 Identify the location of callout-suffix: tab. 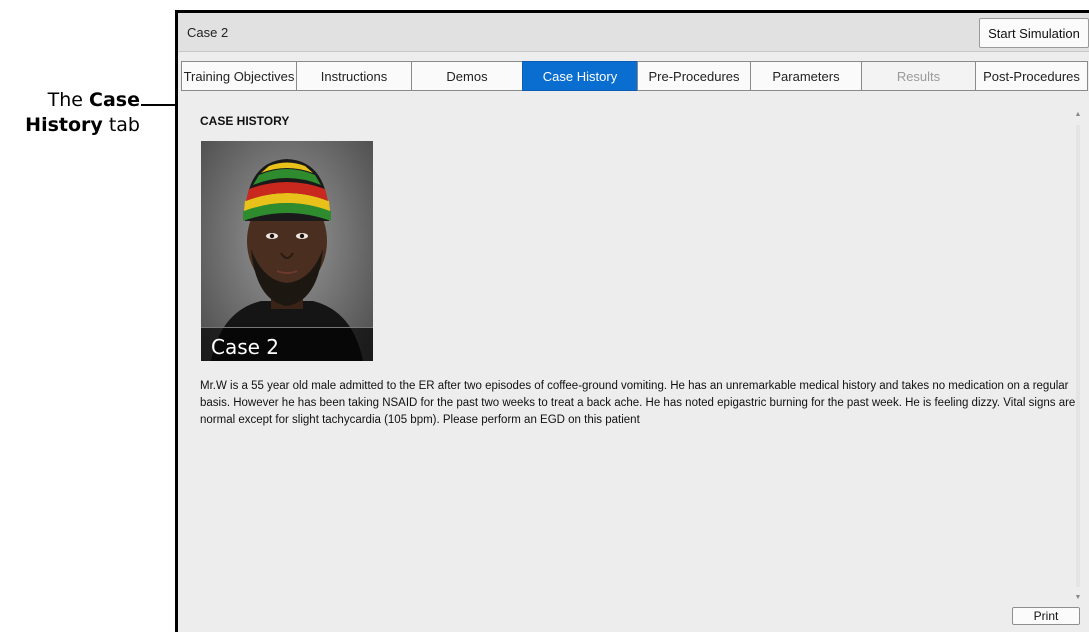
(121, 125).